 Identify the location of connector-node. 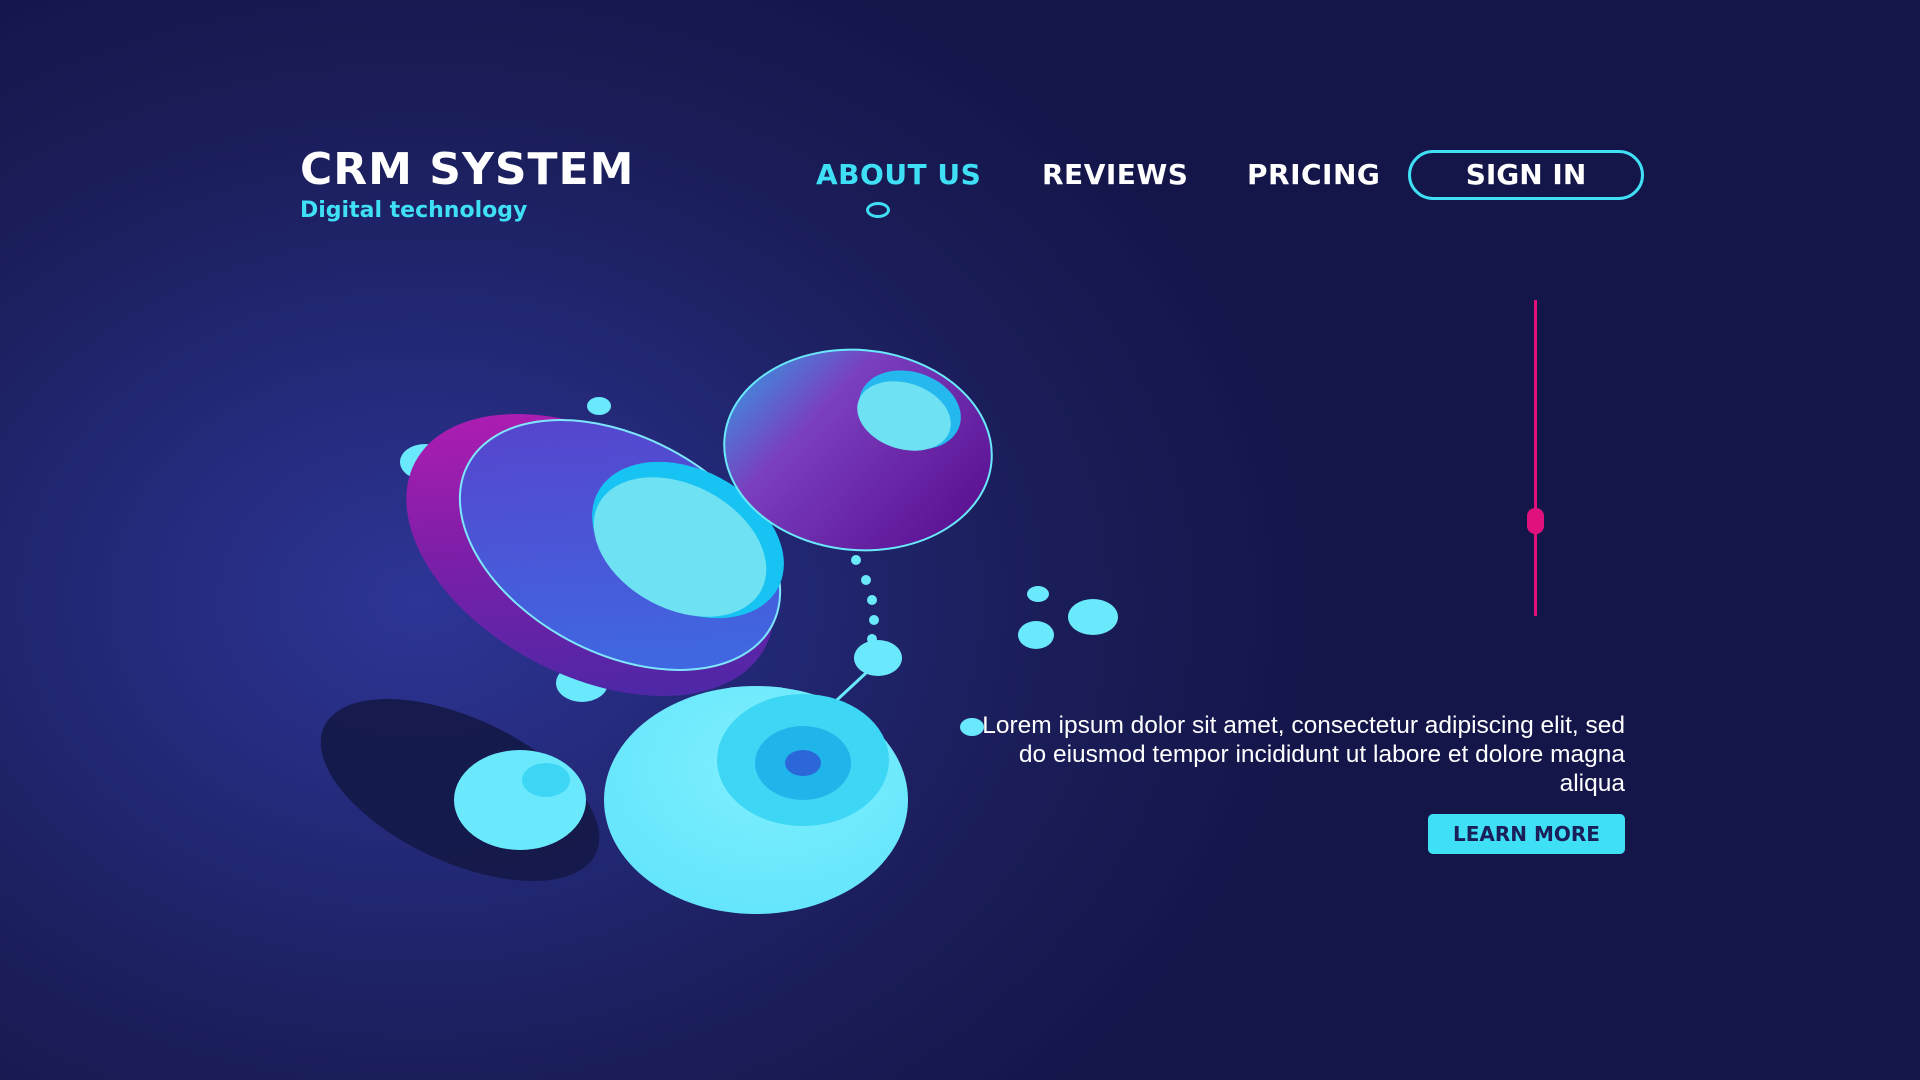
(878, 658).